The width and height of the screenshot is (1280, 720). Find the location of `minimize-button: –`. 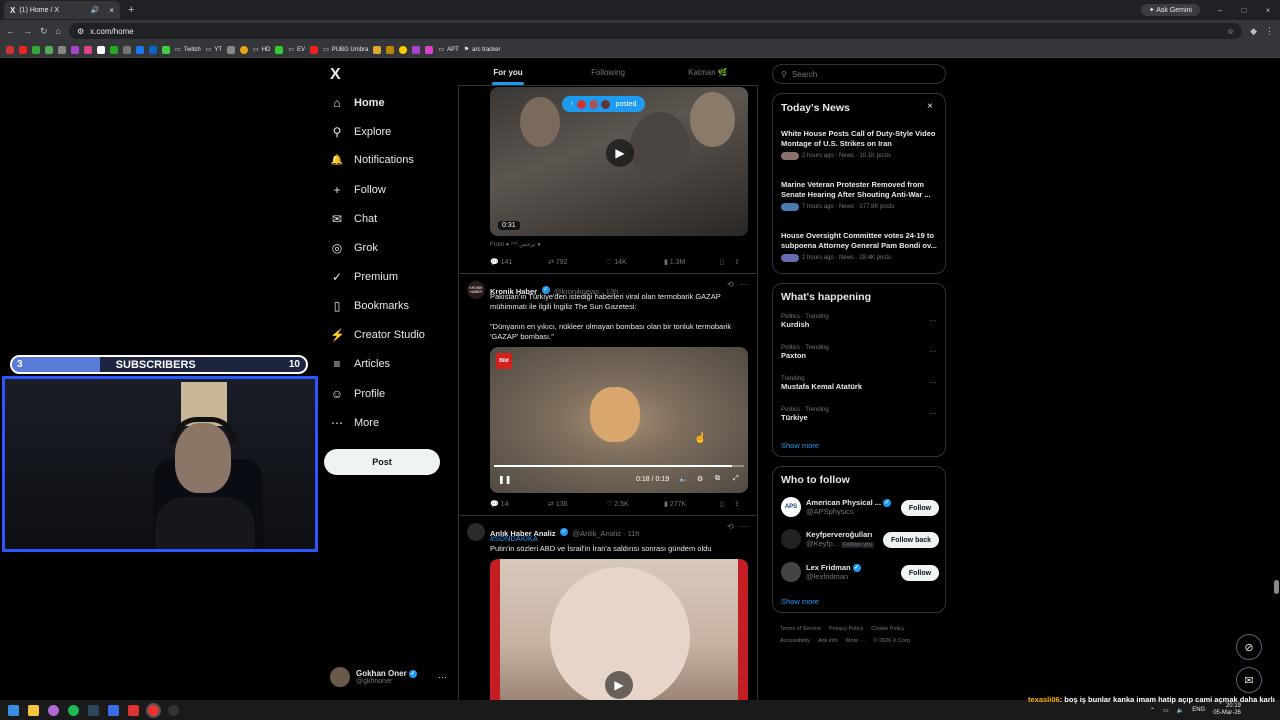

minimize-button: – is located at coordinates (1220, 10).